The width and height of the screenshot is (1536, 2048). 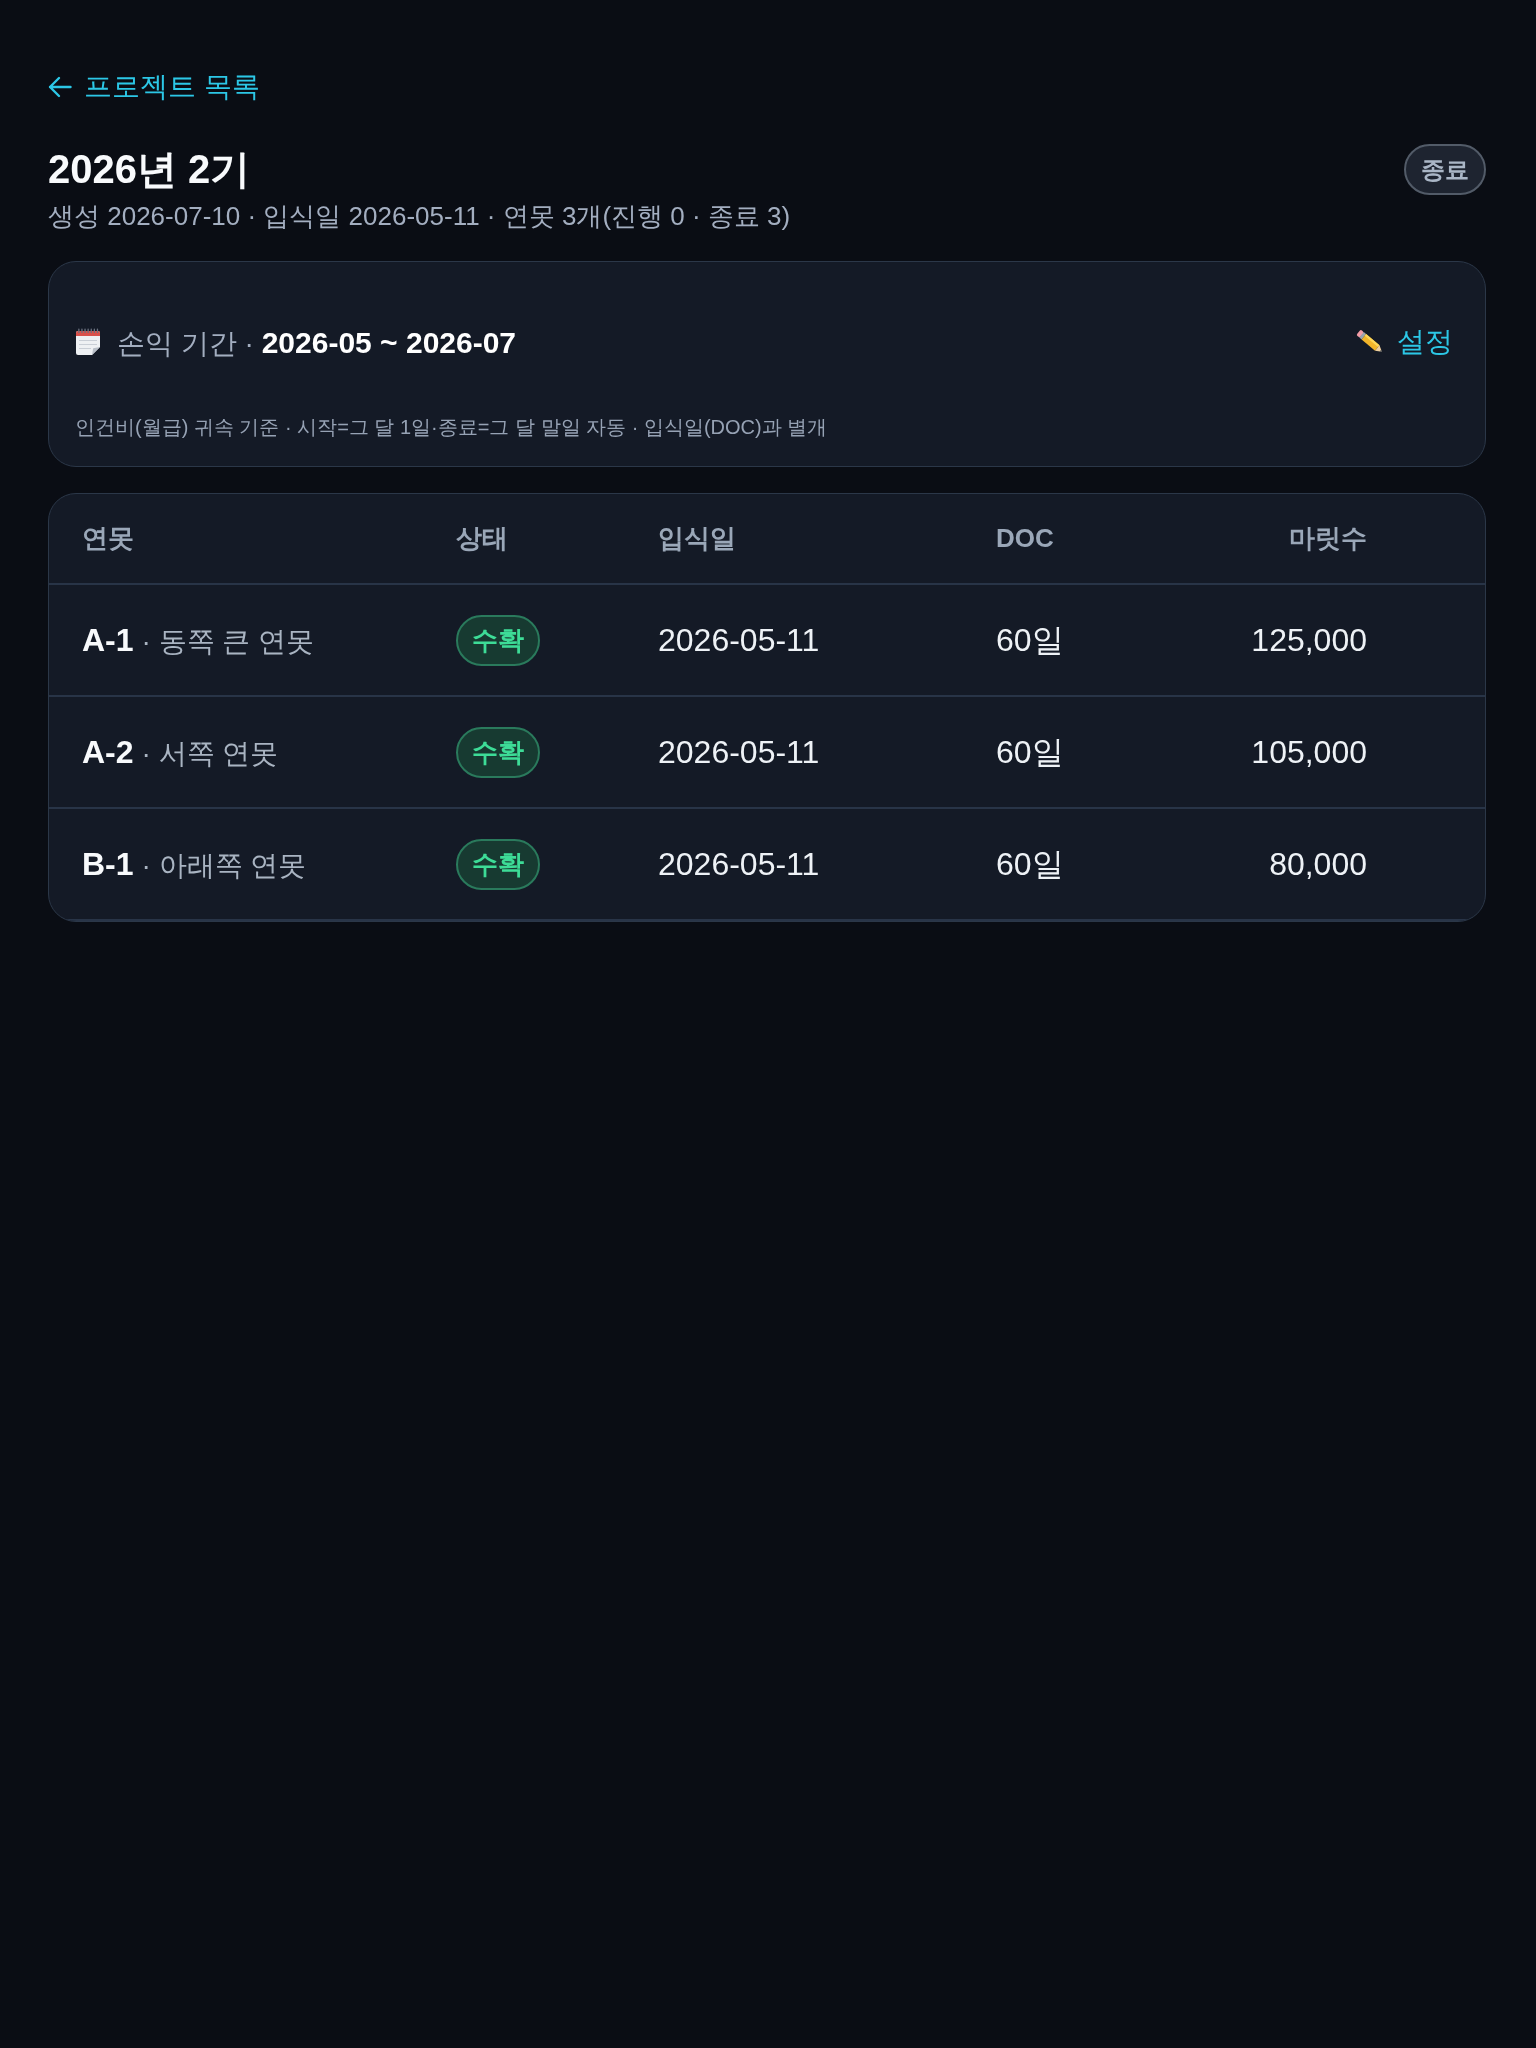 I want to click on pond-name: · 동쪽 큰 연못, so click(x=228, y=642).